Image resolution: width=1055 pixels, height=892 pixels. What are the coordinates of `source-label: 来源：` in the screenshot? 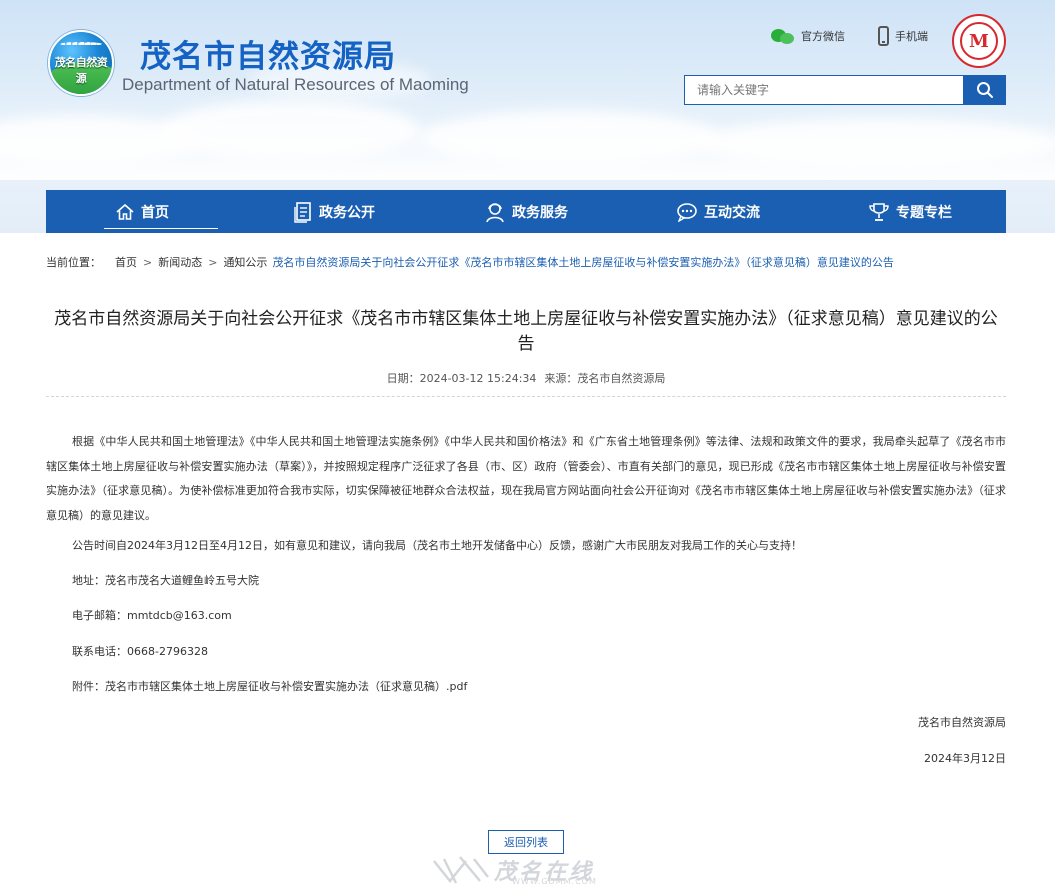 It's located at (561, 378).